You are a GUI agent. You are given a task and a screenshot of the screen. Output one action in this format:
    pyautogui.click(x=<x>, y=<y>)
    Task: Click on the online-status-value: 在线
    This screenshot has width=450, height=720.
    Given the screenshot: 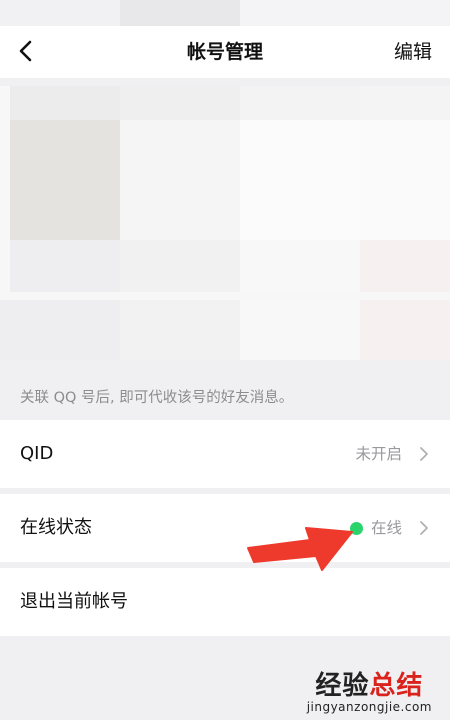 What is the action you would take?
    pyautogui.click(x=386, y=528)
    